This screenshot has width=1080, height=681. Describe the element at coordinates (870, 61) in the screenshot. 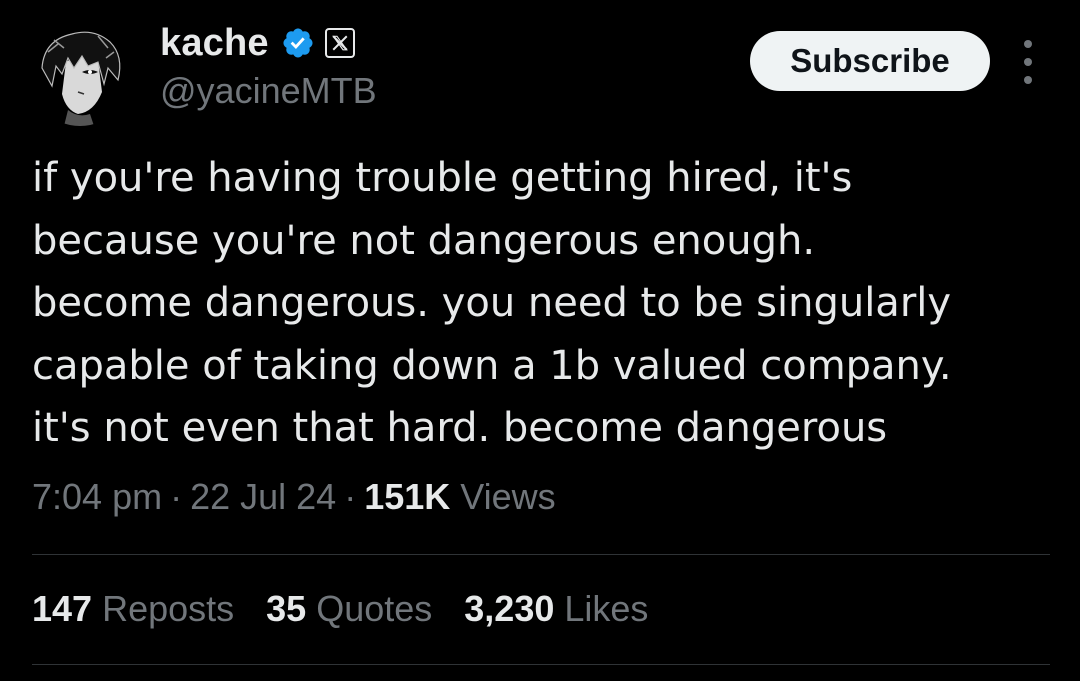

I see `subscribe-button: Subscribe` at that location.